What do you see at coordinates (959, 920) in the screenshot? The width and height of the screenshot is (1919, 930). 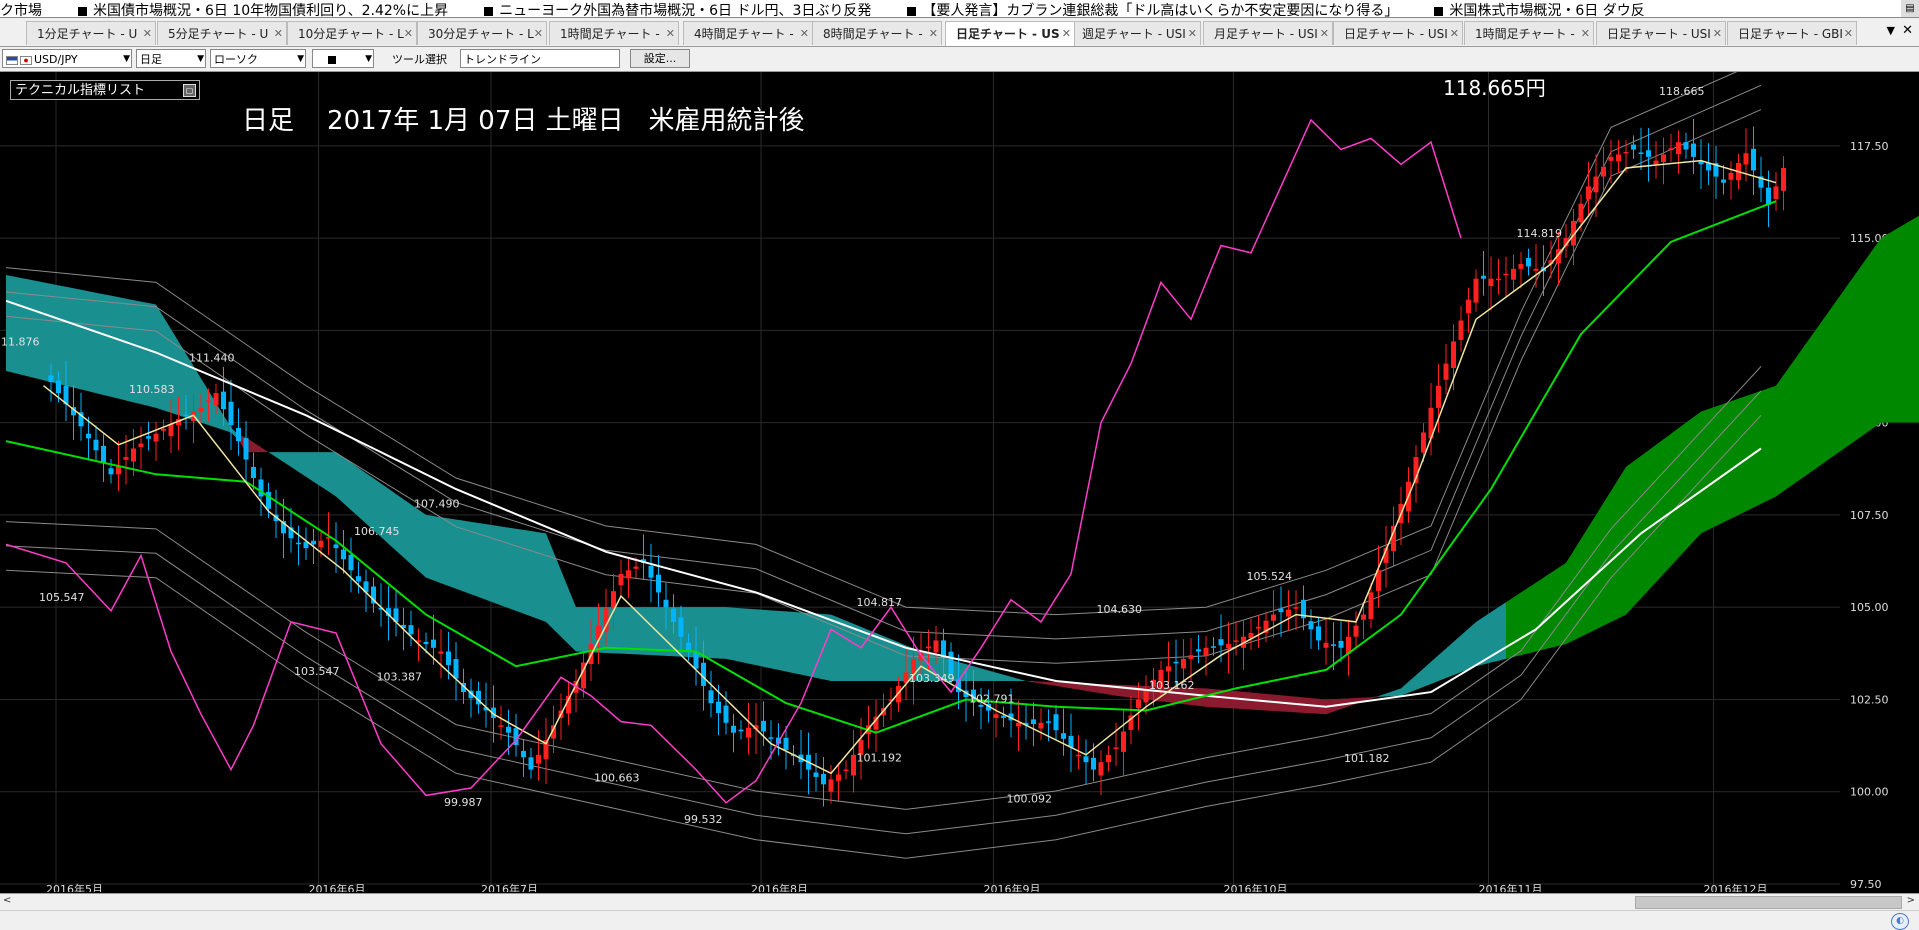 I see `status-bar: ◐` at bounding box center [959, 920].